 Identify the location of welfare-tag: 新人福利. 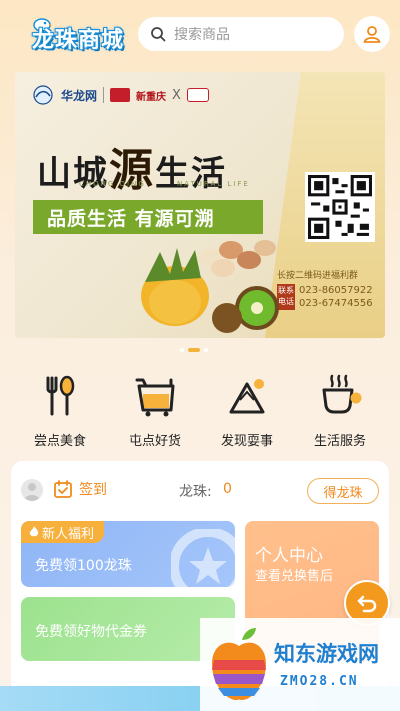
(63, 532).